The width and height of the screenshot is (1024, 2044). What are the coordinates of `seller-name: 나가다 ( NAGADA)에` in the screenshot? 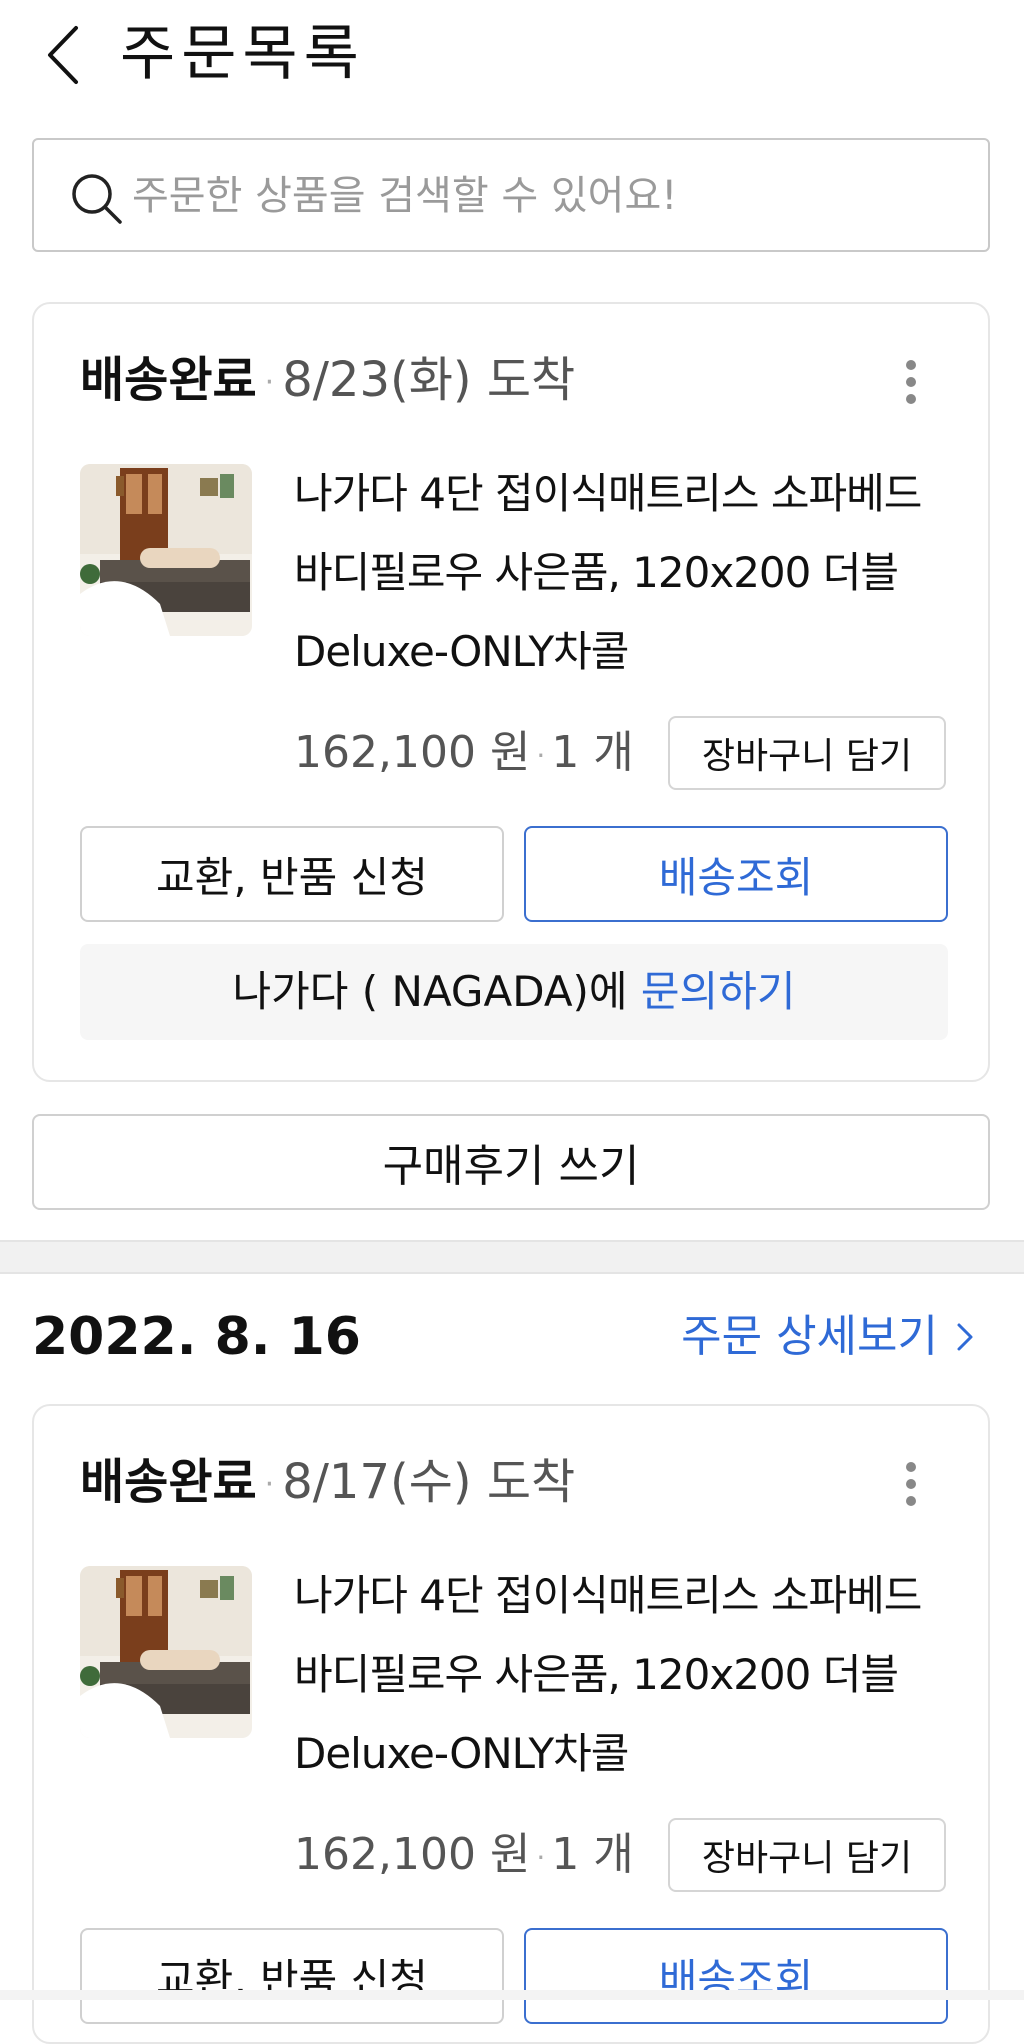 It's located at (436, 991).